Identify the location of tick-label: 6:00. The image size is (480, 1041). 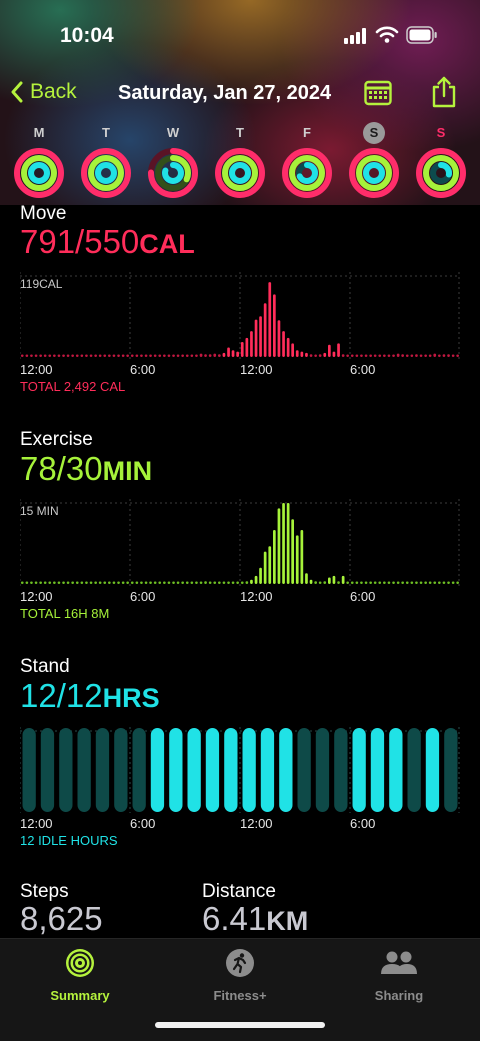
(143, 596).